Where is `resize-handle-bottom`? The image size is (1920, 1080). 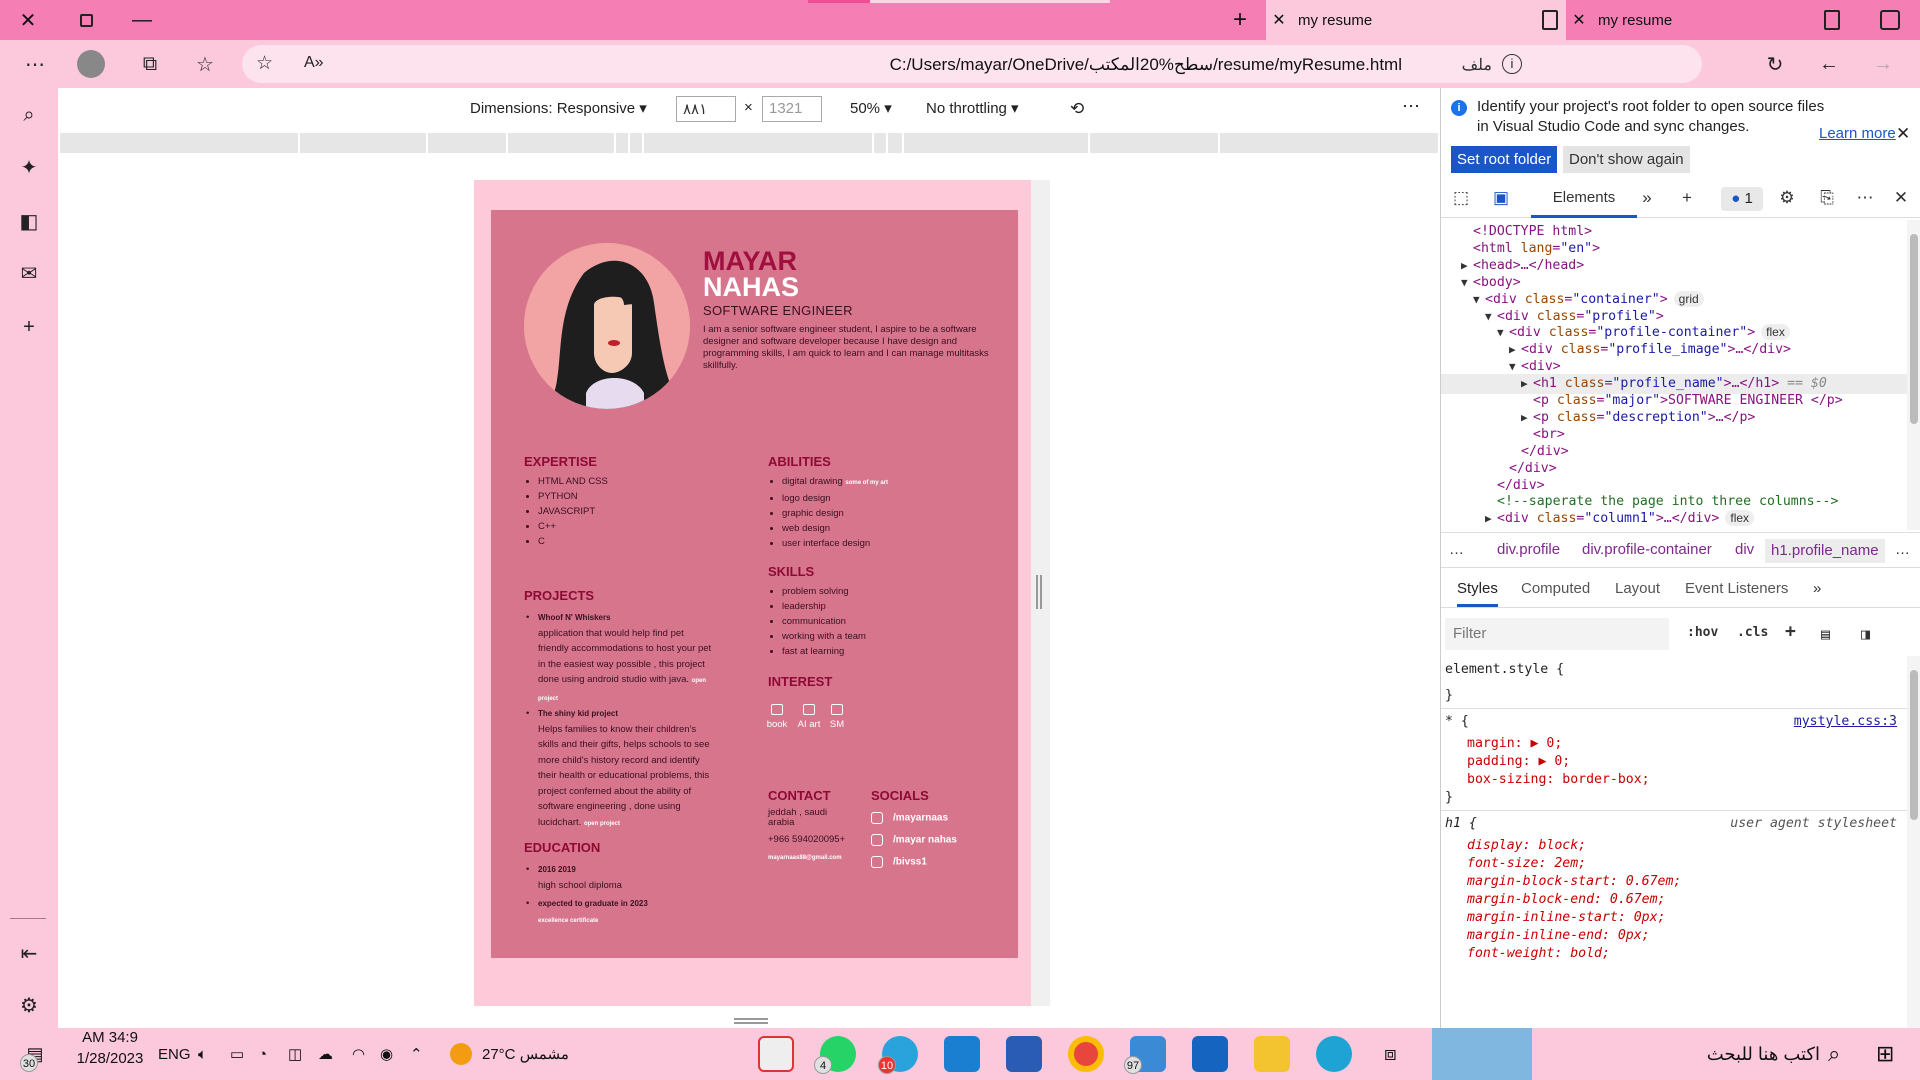 resize-handle-bottom is located at coordinates (751, 1021).